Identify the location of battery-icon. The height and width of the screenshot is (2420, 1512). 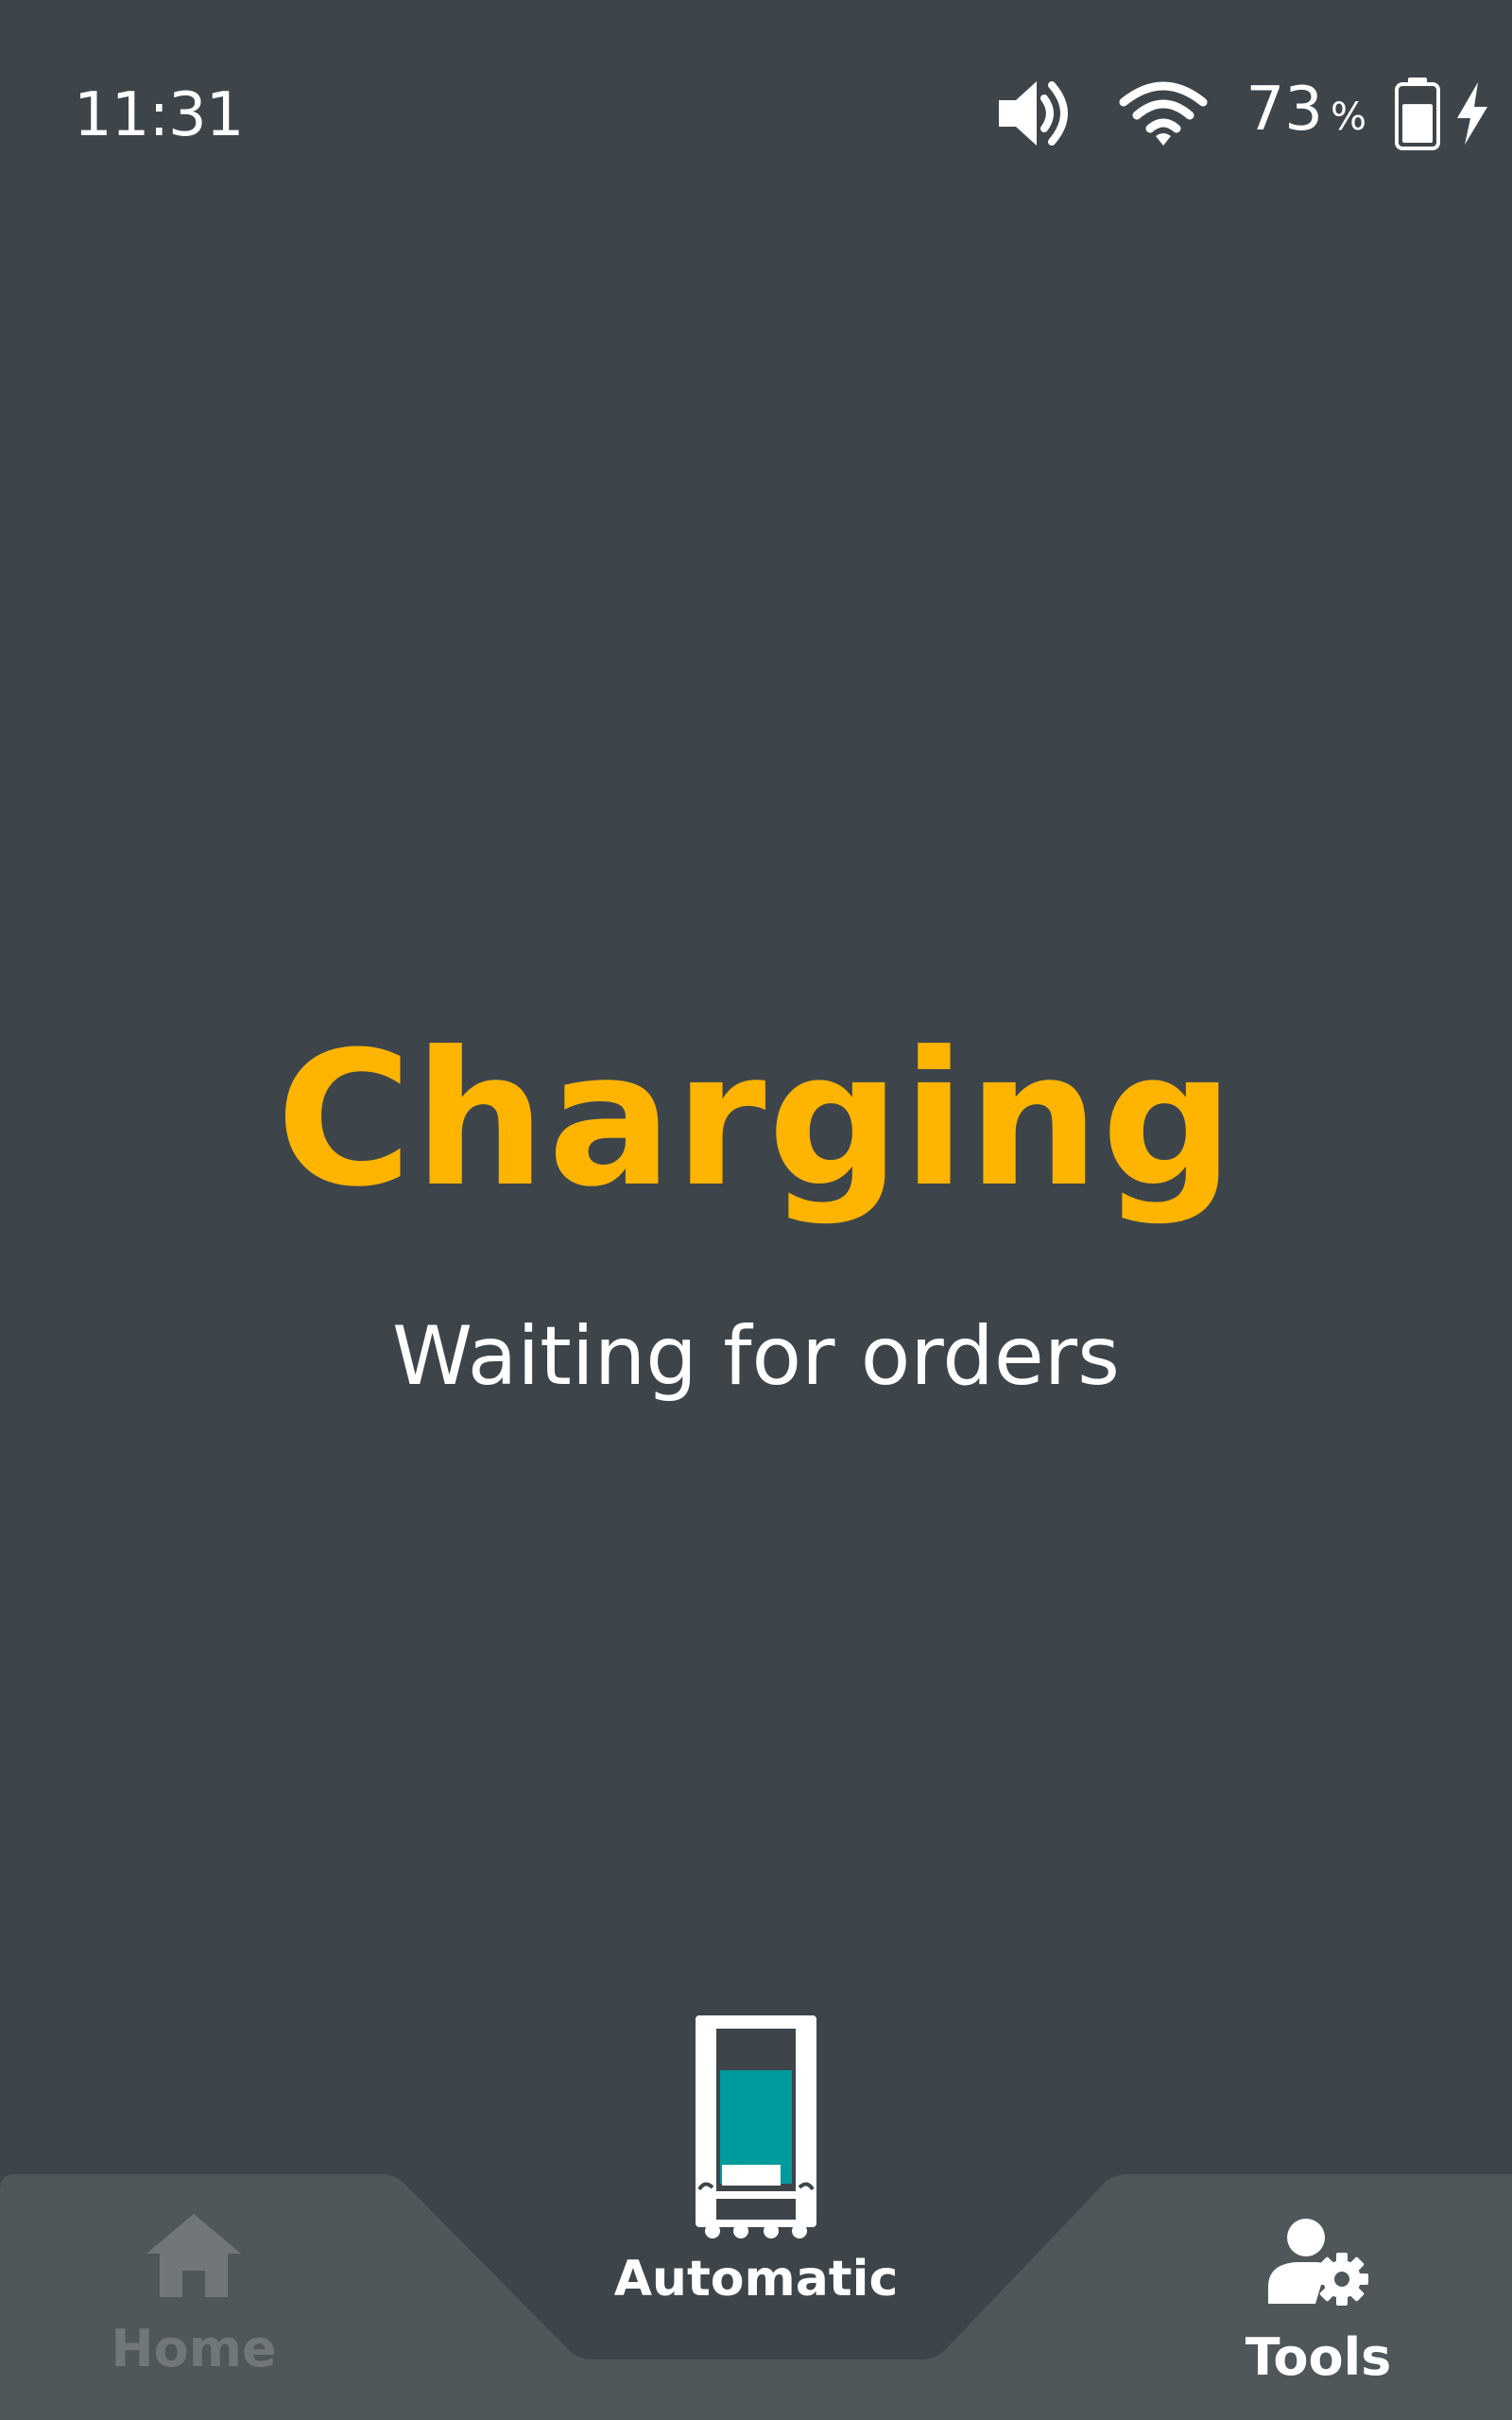
(1417, 114).